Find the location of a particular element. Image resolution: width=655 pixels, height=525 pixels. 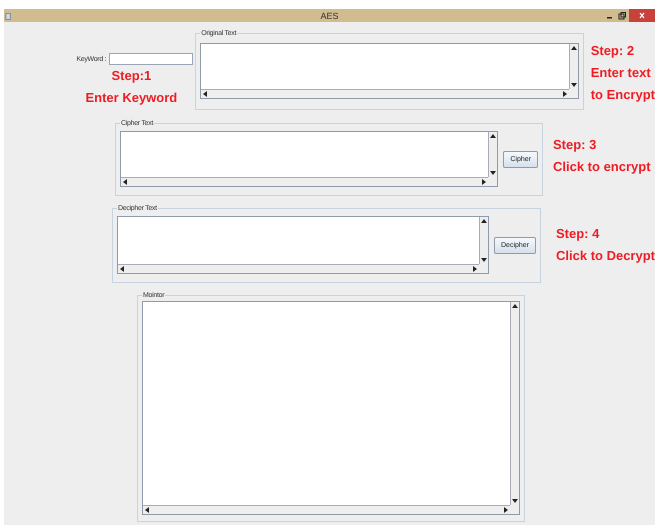

step-annotation: Click to encrypt is located at coordinates (602, 167).